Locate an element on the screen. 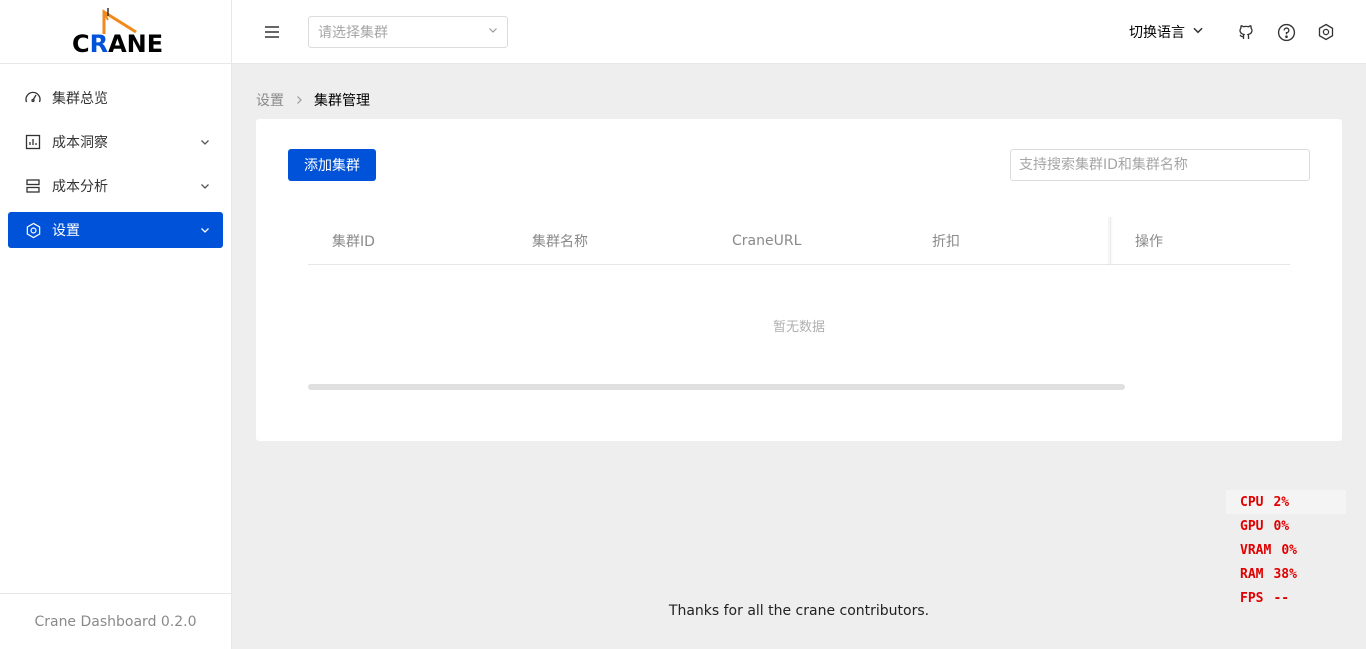  perf-row-ram: RAM 38% is located at coordinates (1286, 574).